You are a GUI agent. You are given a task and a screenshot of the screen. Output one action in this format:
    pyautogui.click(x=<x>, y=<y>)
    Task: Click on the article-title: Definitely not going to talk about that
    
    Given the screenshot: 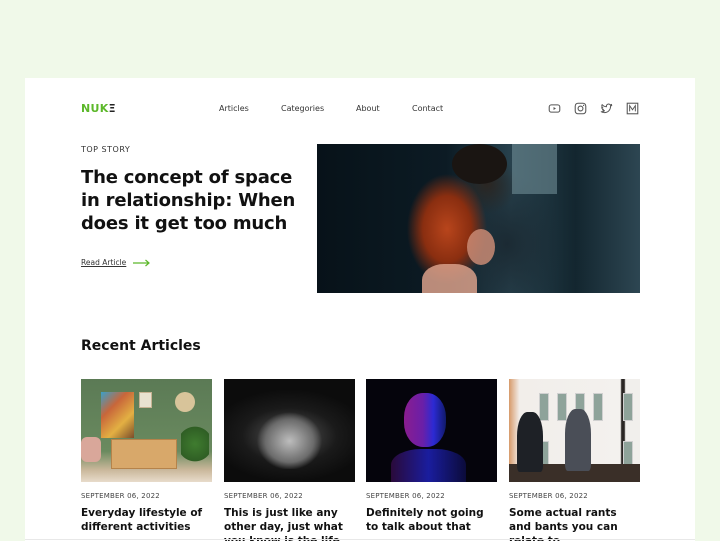 What is the action you would take?
    pyautogui.click(x=431, y=520)
    